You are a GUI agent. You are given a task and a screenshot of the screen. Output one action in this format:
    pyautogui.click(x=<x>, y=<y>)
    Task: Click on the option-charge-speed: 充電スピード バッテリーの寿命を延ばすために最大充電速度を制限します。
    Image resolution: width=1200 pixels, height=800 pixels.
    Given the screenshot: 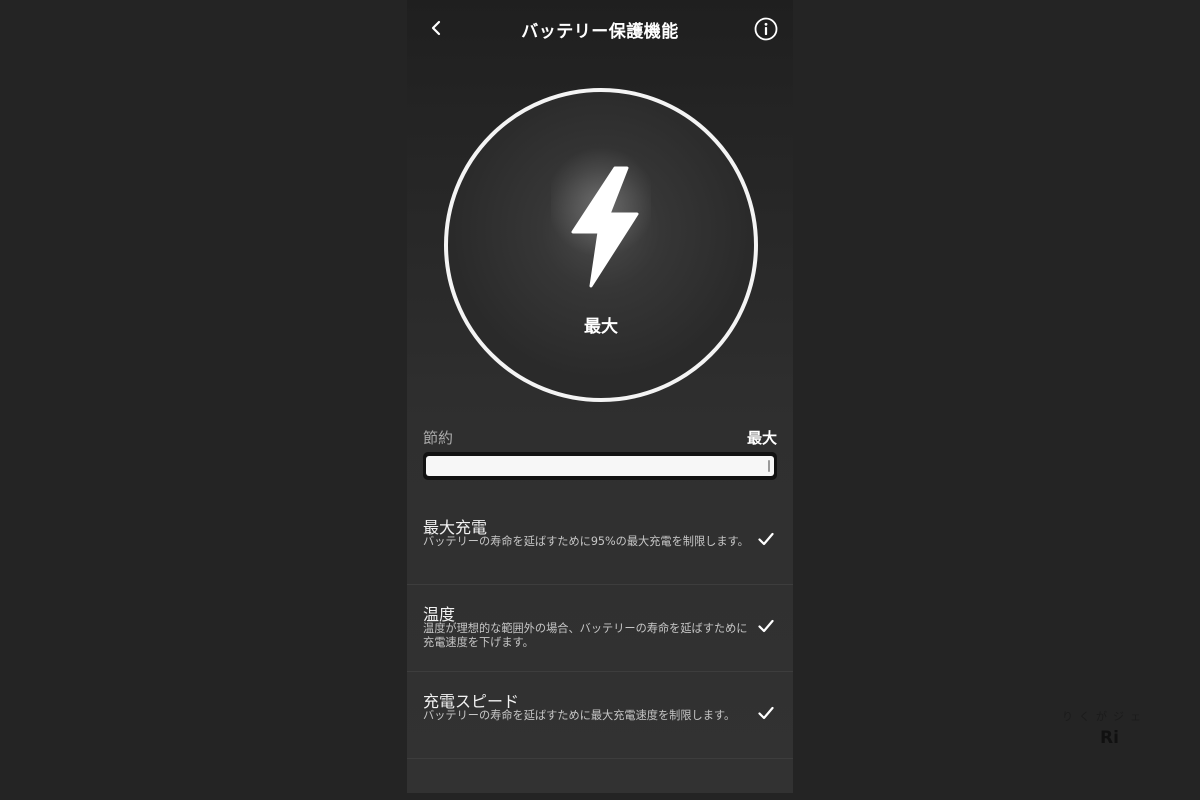 What is the action you would take?
    pyautogui.click(x=600, y=715)
    